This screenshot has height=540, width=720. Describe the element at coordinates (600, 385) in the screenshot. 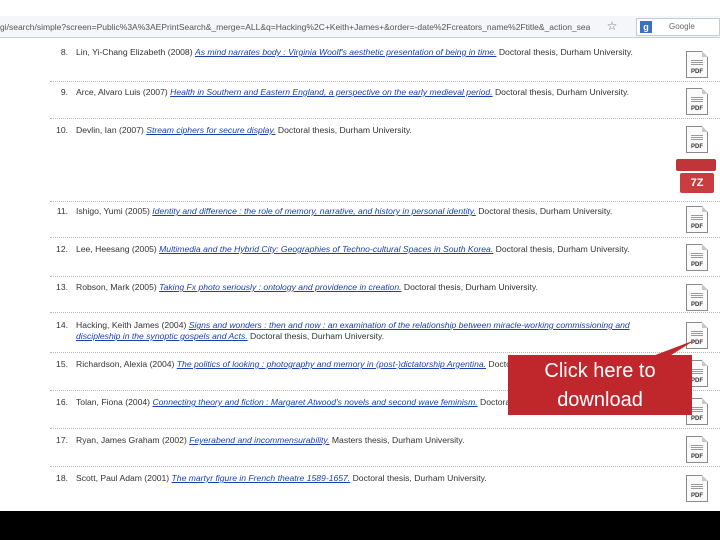

I see `download-callout: Click here to download` at that location.